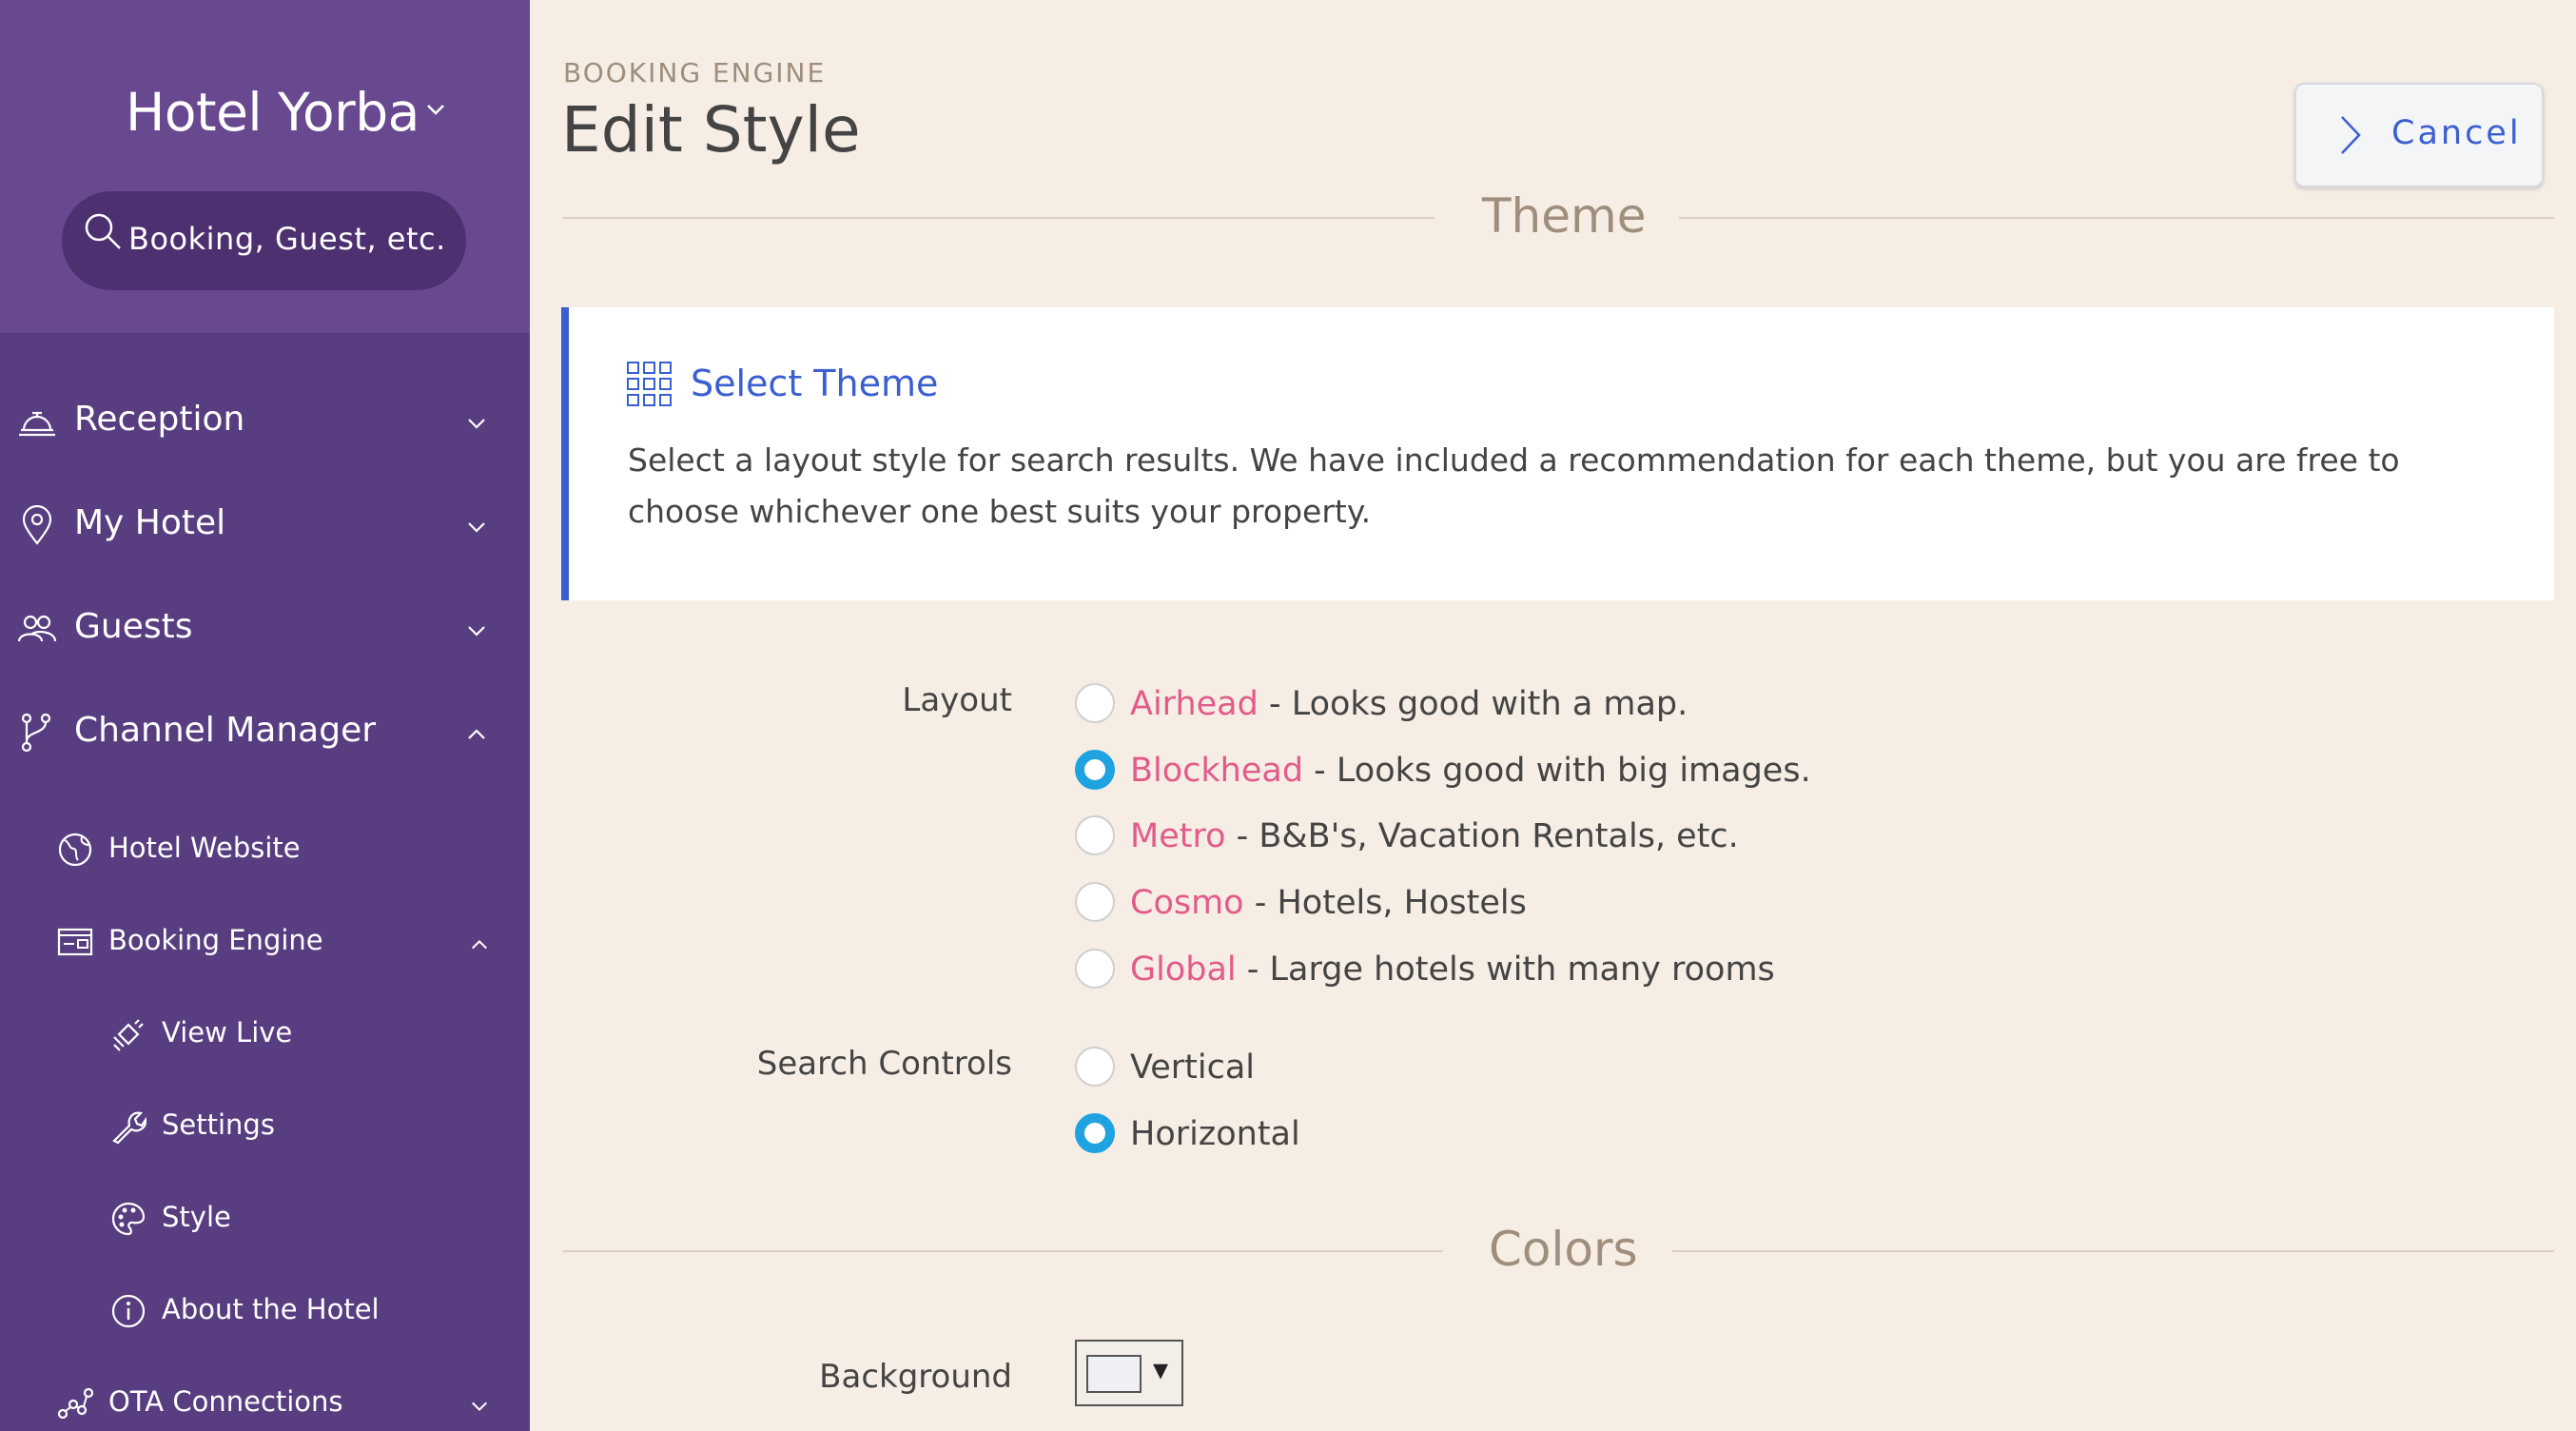 The image size is (2576, 1431). What do you see at coordinates (1565, 216) in the screenshot?
I see `section-title-theme: Theme` at bounding box center [1565, 216].